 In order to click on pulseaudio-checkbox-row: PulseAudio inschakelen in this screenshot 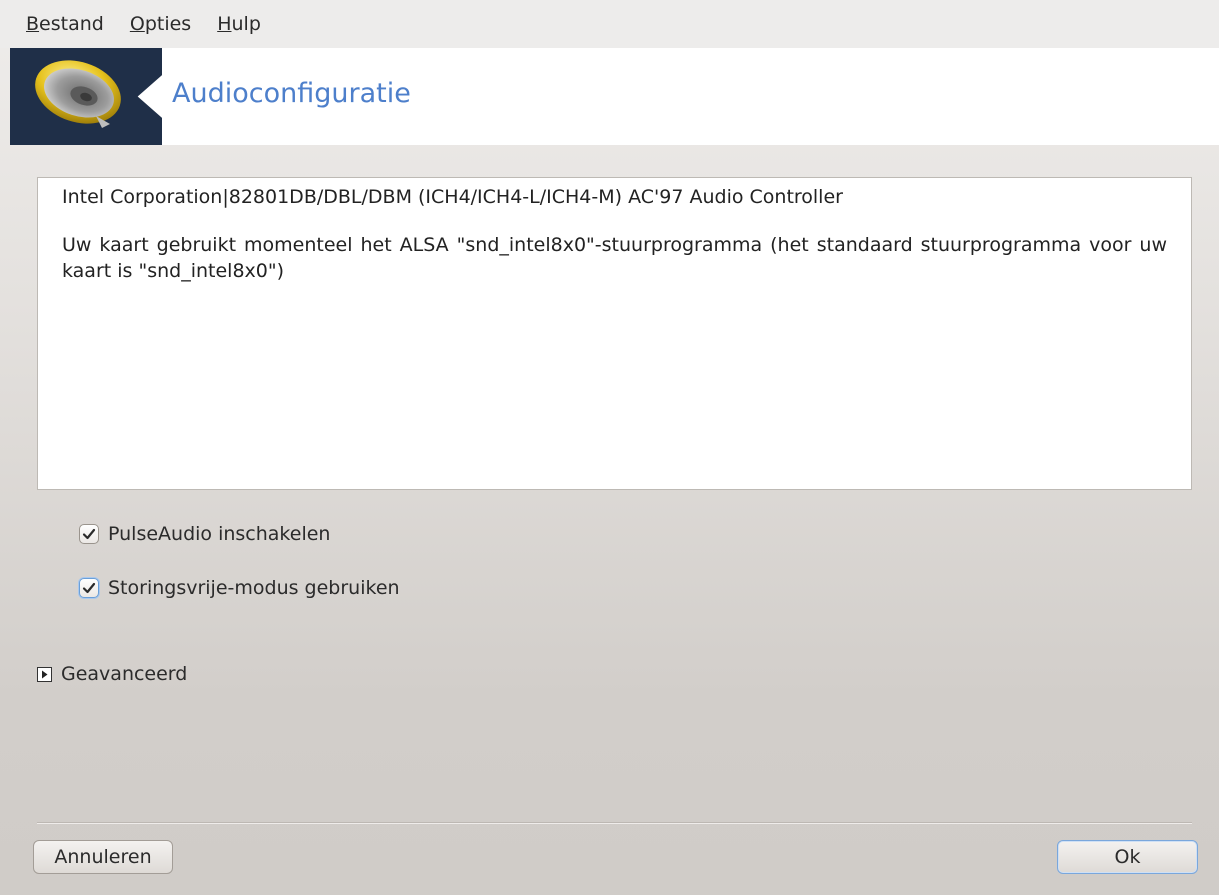, I will do `click(204, 534)`.